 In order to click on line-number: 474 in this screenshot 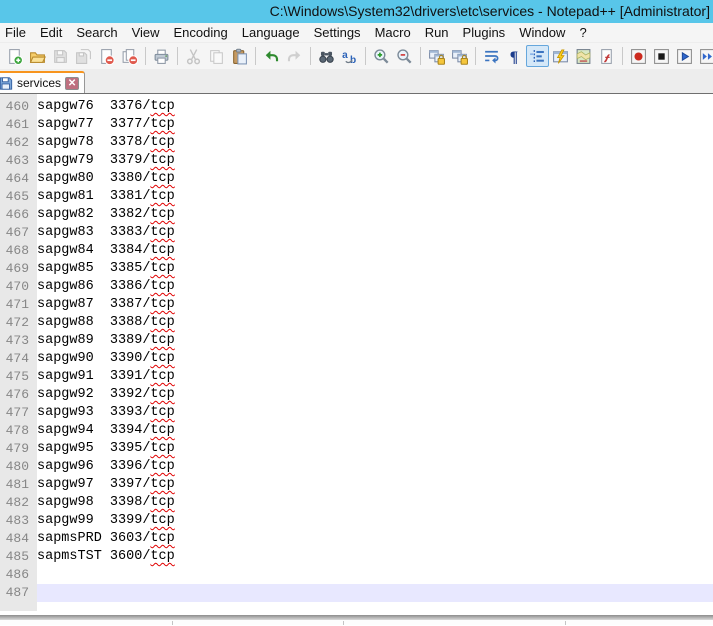, I will do `click(17, 358)`.